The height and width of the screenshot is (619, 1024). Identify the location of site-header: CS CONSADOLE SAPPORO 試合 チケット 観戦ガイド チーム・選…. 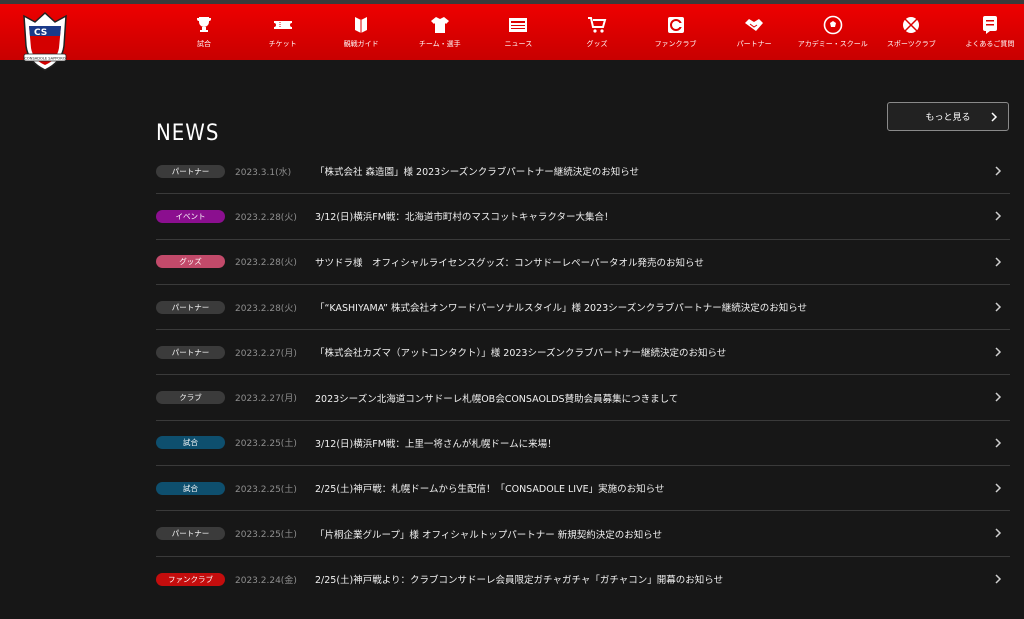
(512, 37).